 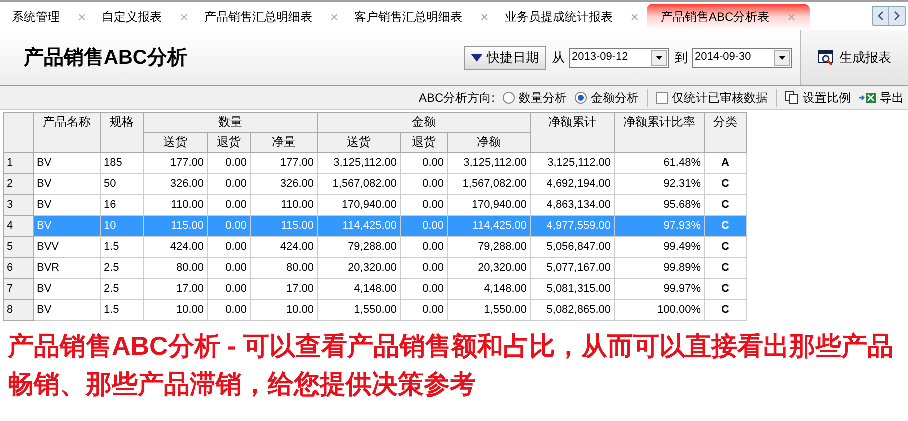 What do you see at coordinates (505, 58) in the screenshot?
I see `quick-date-button: 快捷日期` at bounding box center [505, 58].